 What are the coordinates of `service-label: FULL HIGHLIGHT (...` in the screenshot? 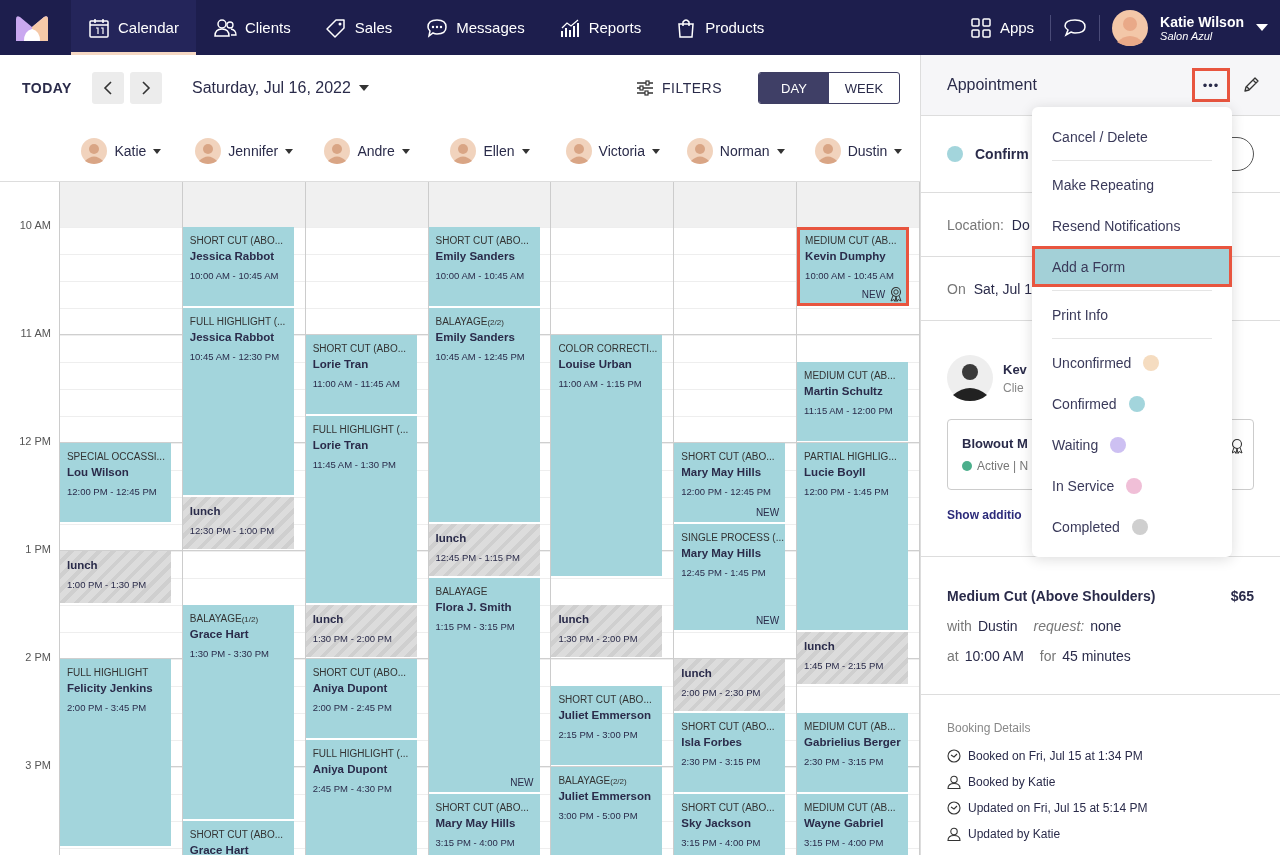 It's located at (361, 429).